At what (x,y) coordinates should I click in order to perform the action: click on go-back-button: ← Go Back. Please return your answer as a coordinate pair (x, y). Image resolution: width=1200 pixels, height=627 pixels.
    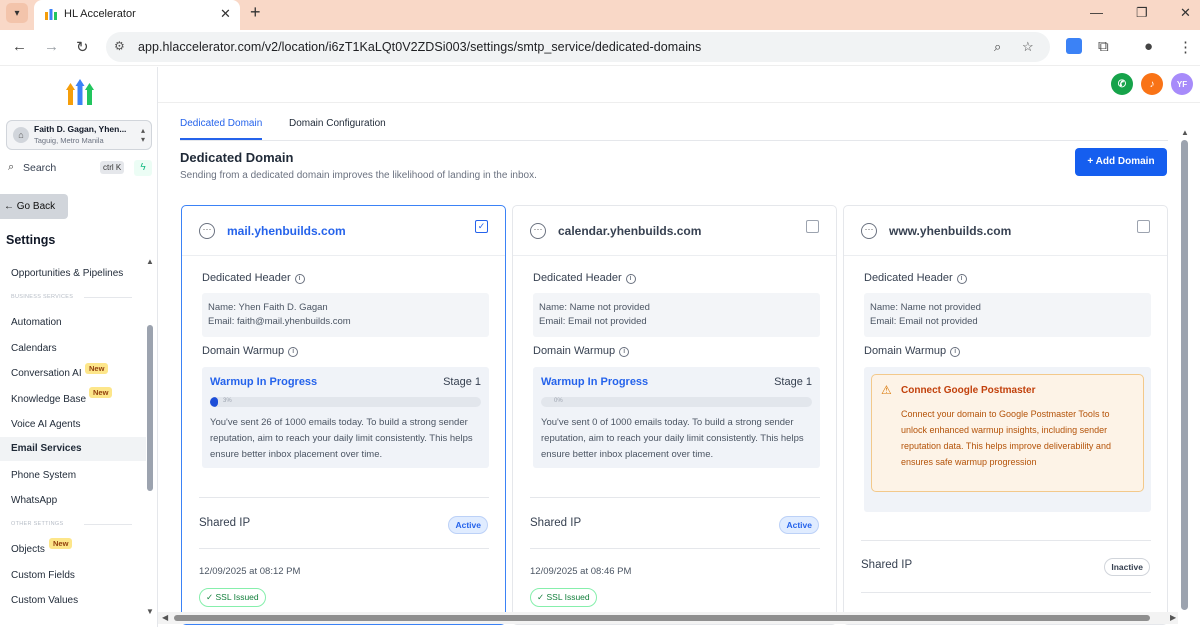
    Looking at the image, I should click on (34, 206).